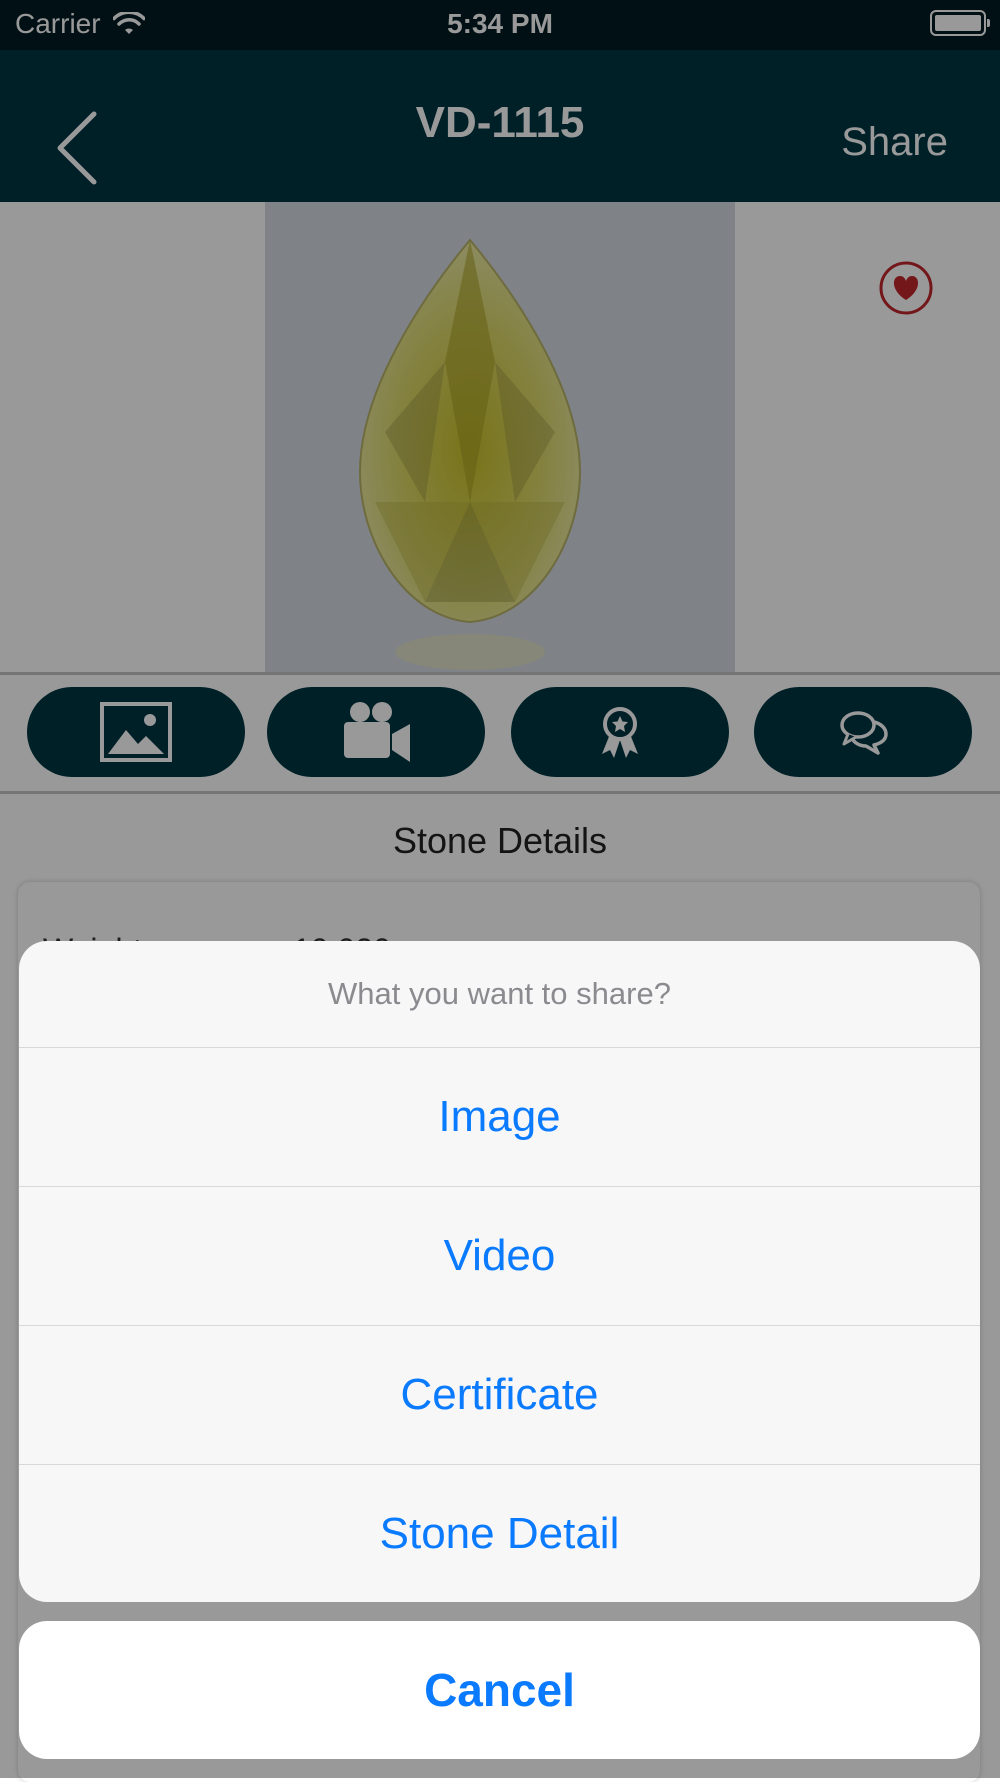  What do you see at coordinates (499, 1690) in the screenshot?
I see `cancel-button: Cancel` at bounding box center [499, 1690].